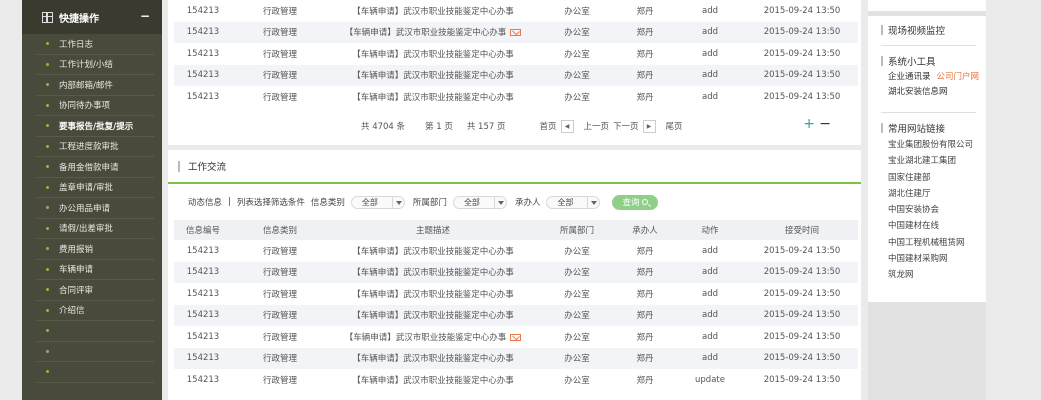 The width and height of the screenshot is (1041, 400). What do you see at coordinates (377, 202) in the screenshot?
I see `type-select: 全部` at bounding box center [377, 202].